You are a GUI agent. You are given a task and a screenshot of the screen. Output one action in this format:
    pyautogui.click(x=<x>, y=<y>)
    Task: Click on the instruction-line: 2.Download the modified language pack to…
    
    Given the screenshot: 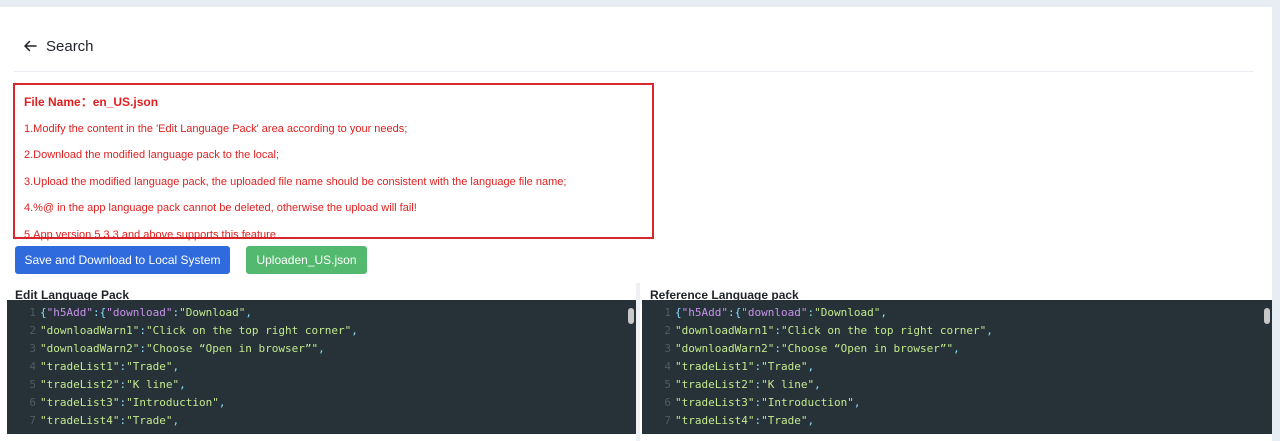 What is the action you would take?
    pyautogui.click(x=152, y=155)
    